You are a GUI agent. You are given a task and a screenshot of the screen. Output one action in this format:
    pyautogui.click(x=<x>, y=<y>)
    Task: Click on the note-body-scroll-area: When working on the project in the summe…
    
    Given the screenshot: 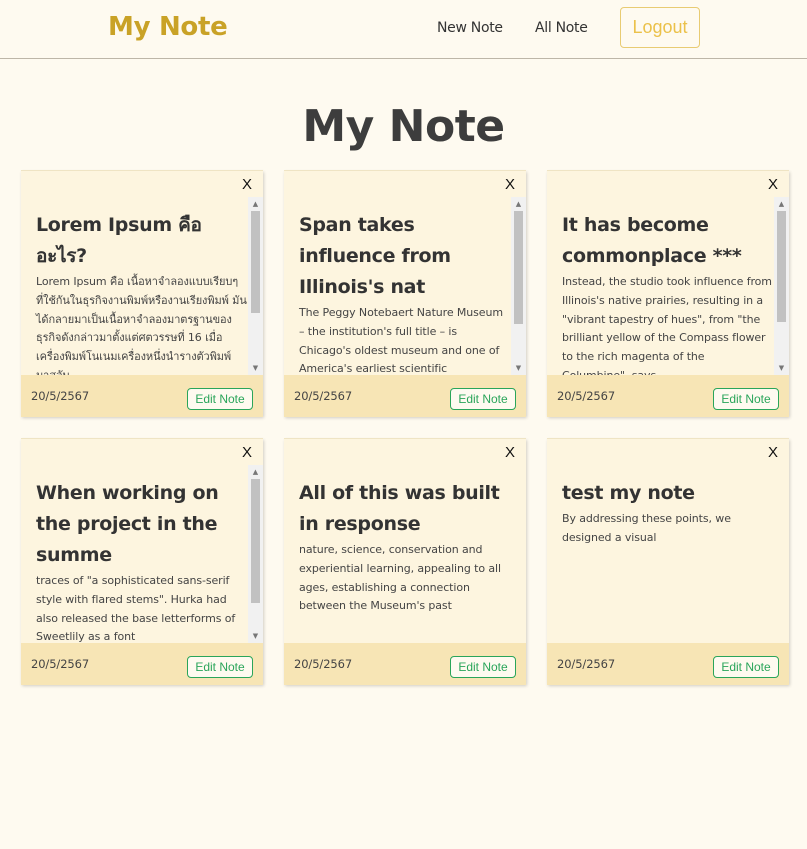 What is the action you would take?
    pyautogui.click(x=142, y=554)
    